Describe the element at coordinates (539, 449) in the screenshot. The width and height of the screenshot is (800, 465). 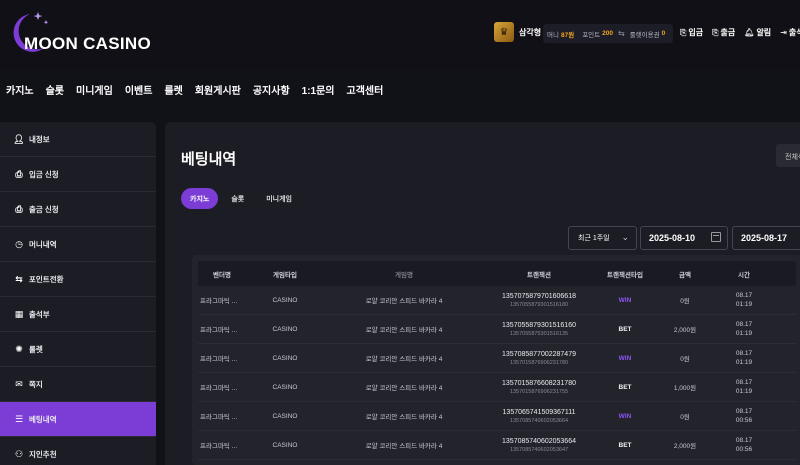
I see `transaction-ref: 1357085740602053647` at that location.